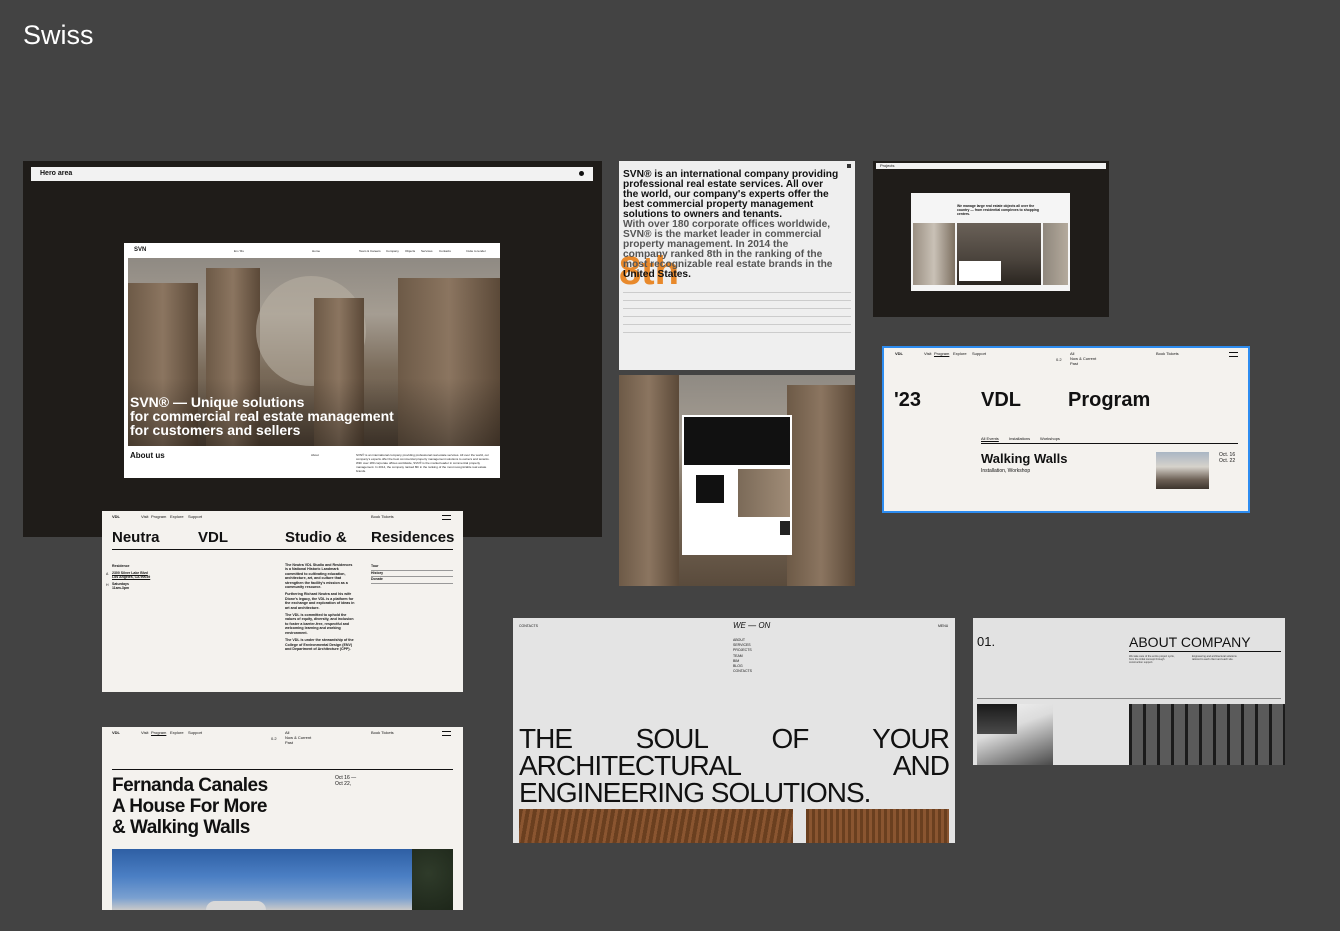 The height and width of the screenshot is (931, 1340). Describe the element at coordinates (274, 738) in the screenshot. I see `fernanda-filter-num: 0.2` at that location.